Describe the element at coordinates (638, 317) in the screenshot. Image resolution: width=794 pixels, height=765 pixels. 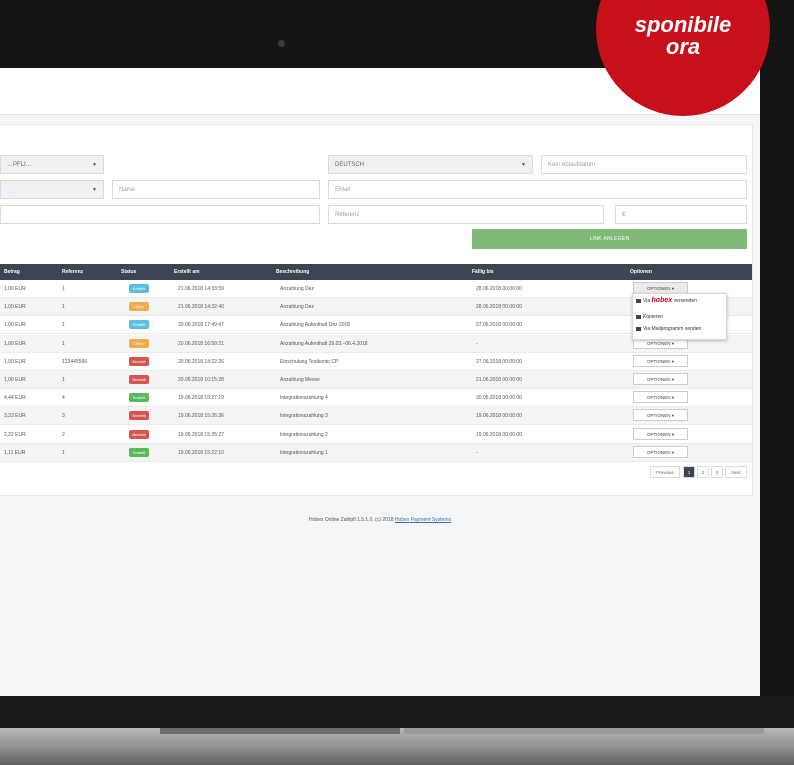
I see `copy-icon` at that location.